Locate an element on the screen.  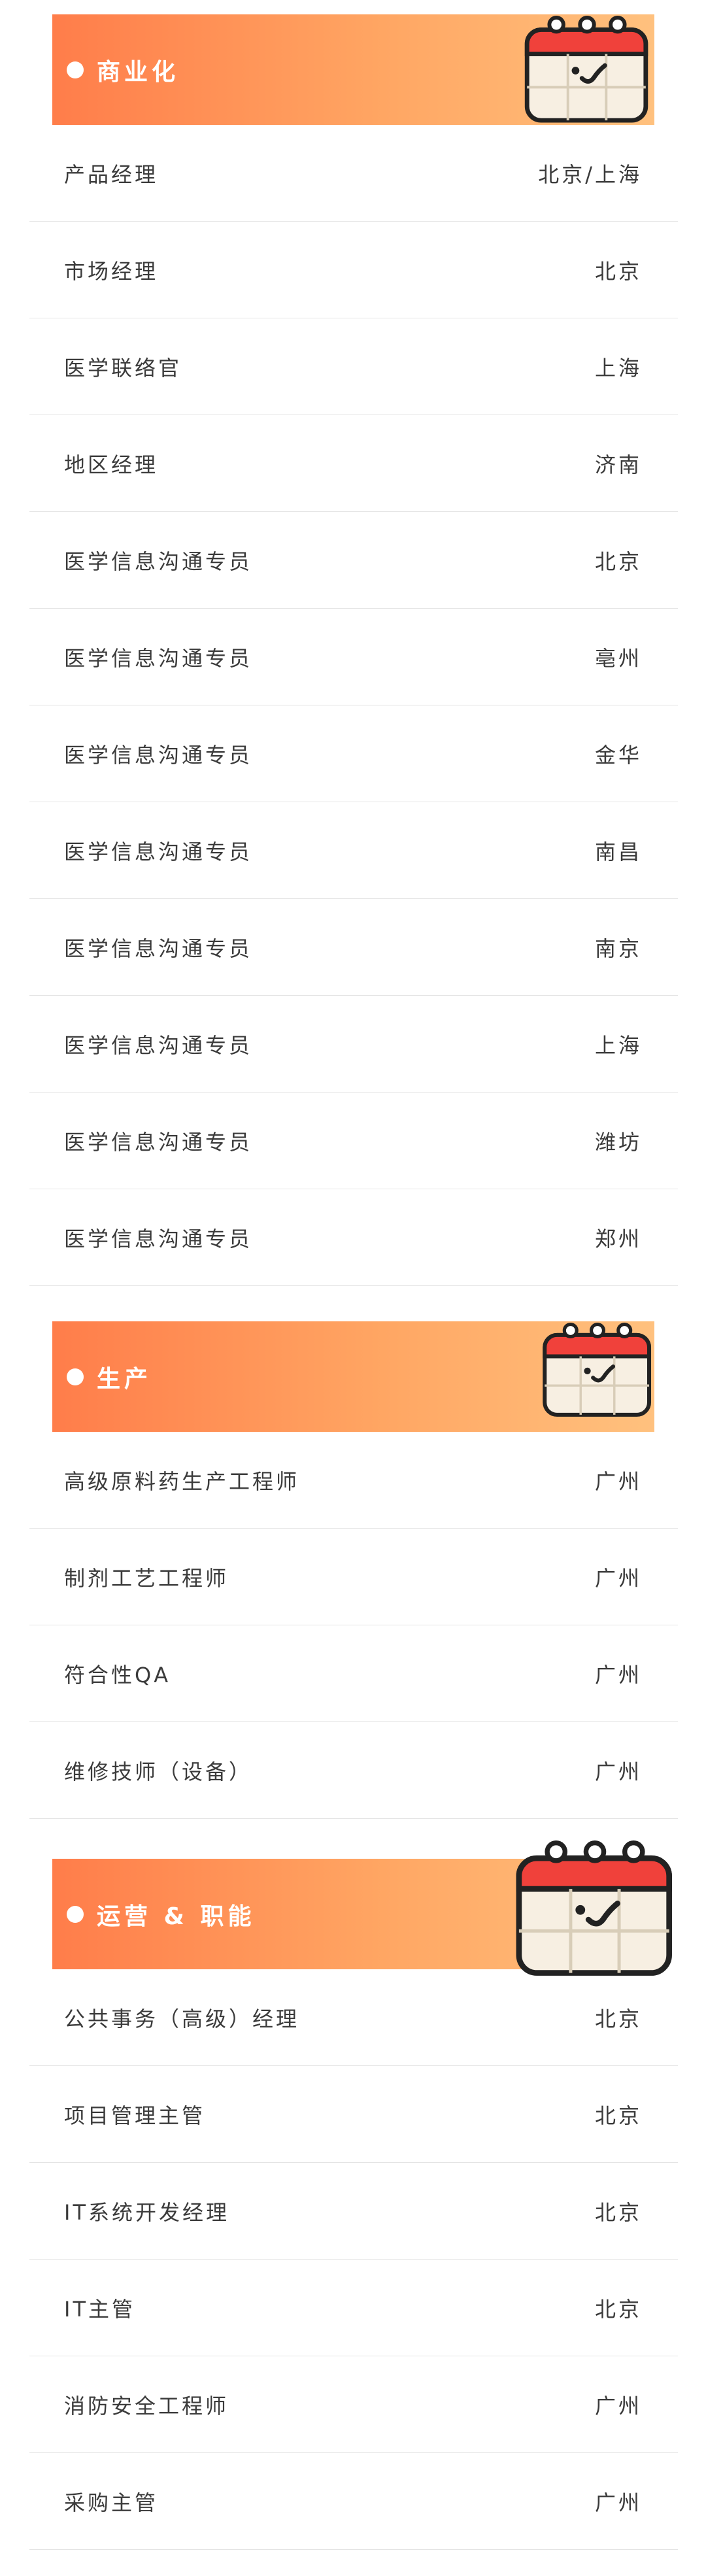
list-item: 消防安全工程师 广州 is located at coordinates (353, 2404).